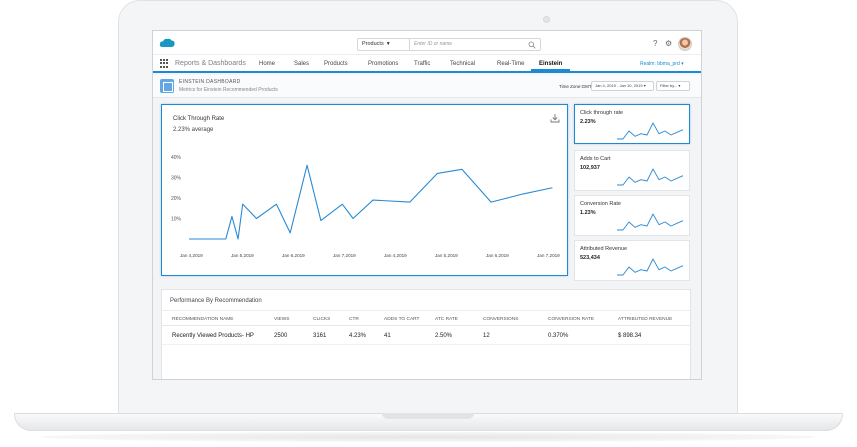 This screenshot has height=447, width=857. I want to click on laptop-shadow, so click(428, 437).